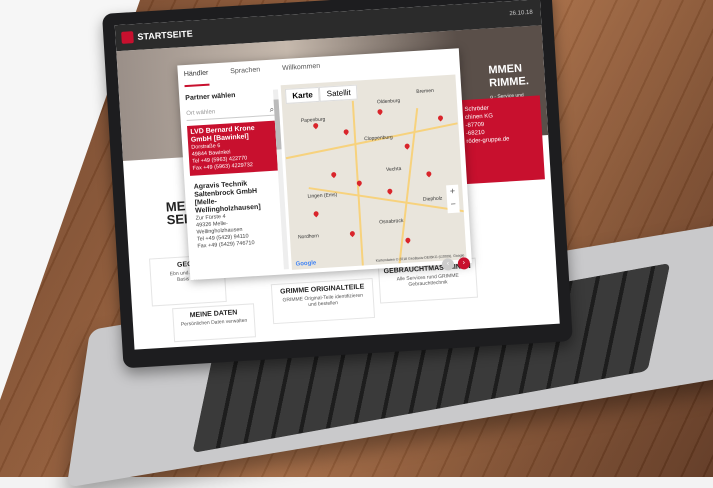 This screenshot has width=713, height=488. Describe the element at coordinates (245, 75) in the screenshot. I see `tab-sprachen: Sprachen` at that location.